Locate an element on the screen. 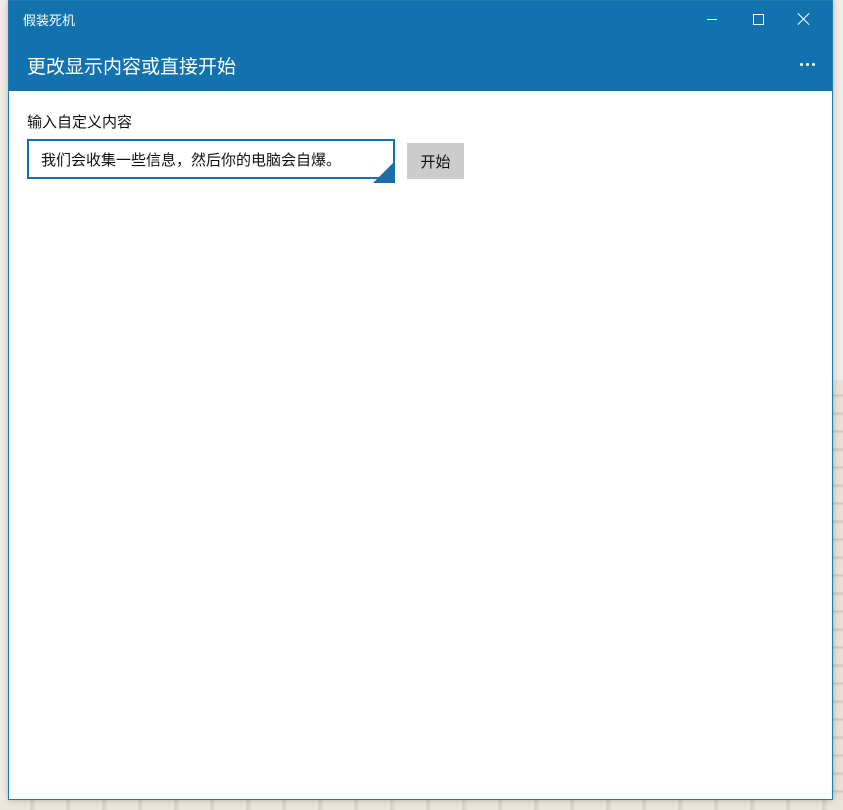 The width and height of the screenshot is (843, 810). custom-content-input is located at coordinates (211, 159).